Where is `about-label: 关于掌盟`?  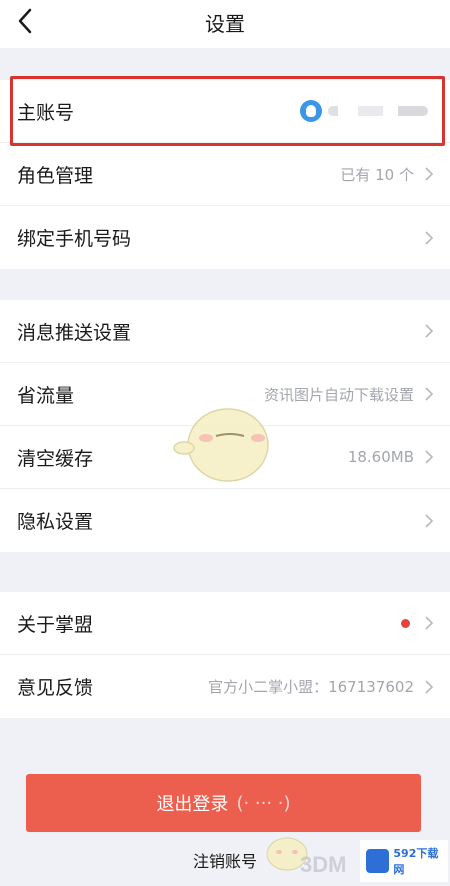 about-label: 关于掌盟 is located at coordinates (55, 624).